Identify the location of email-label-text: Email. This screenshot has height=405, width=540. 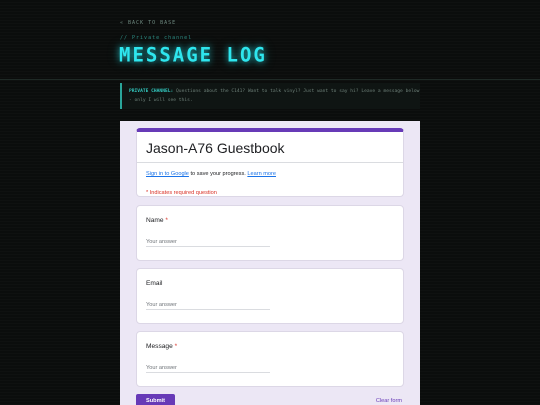
(154, 283).